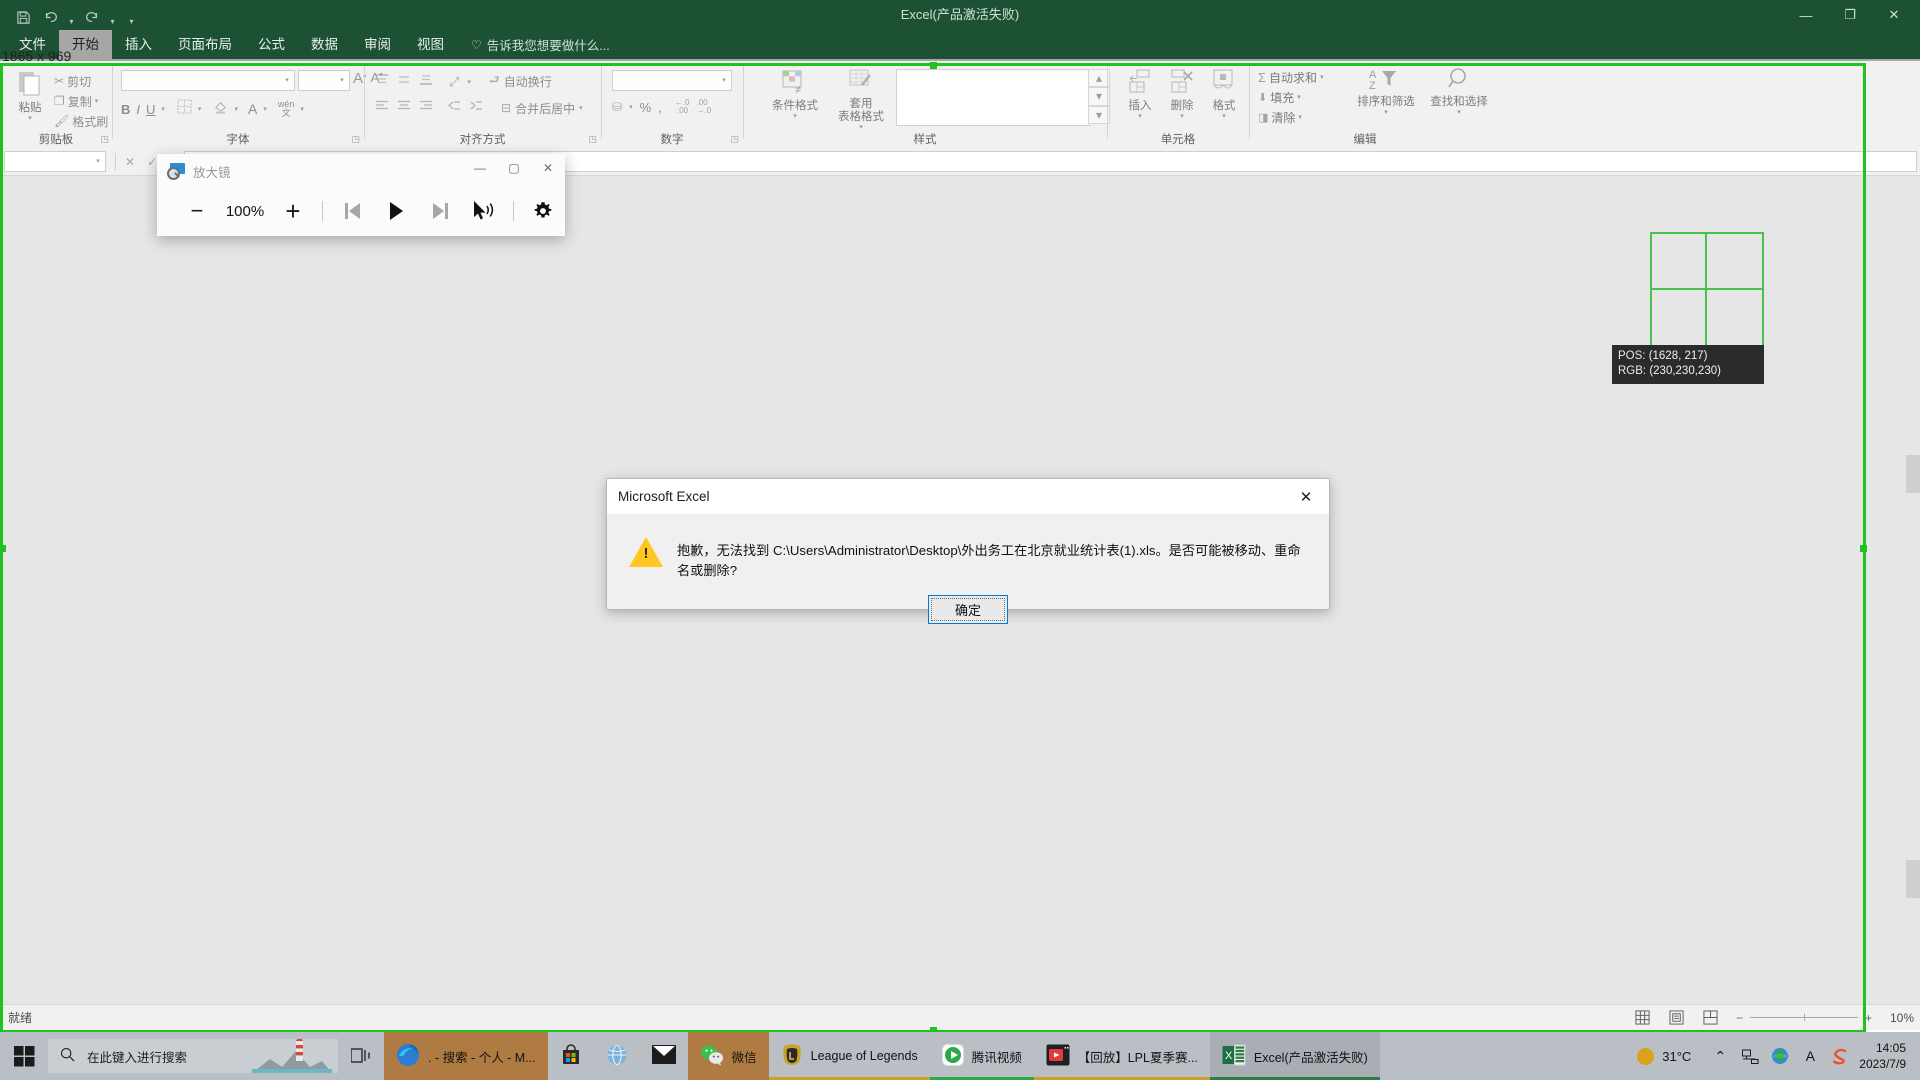  I want to click on accounting-format-icon: ⛁, so click(617, 107).